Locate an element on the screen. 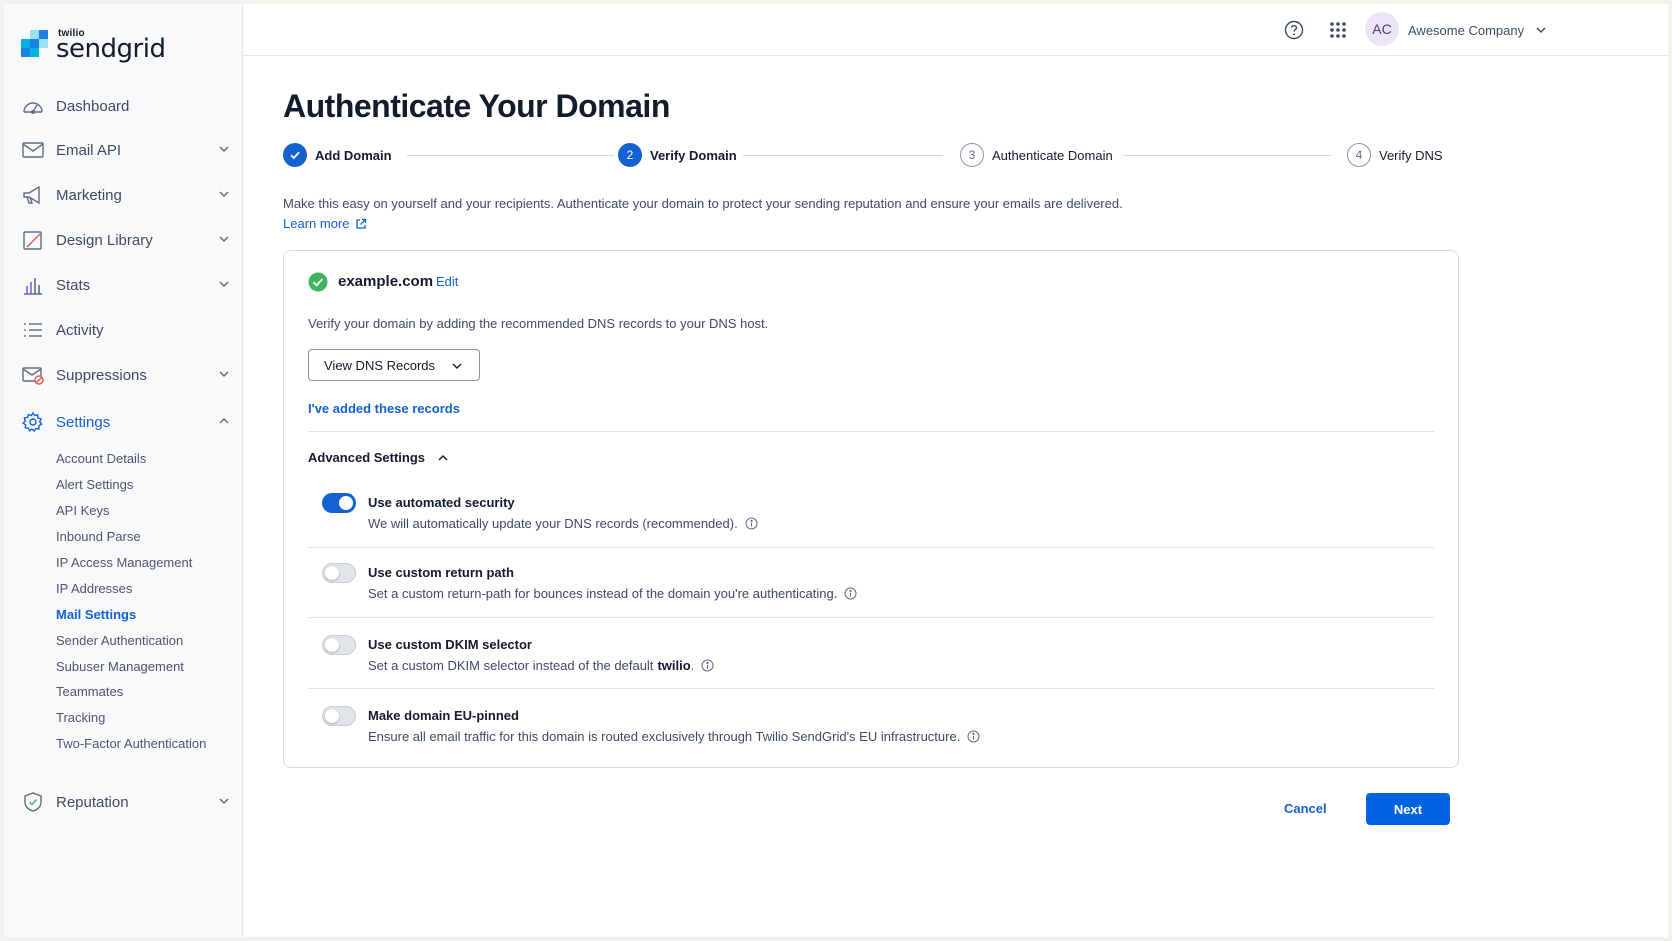 The height and width of the screenshot is (941, 1672). sidebar-item-email-api: Email API is located at coordinates (123, 150).